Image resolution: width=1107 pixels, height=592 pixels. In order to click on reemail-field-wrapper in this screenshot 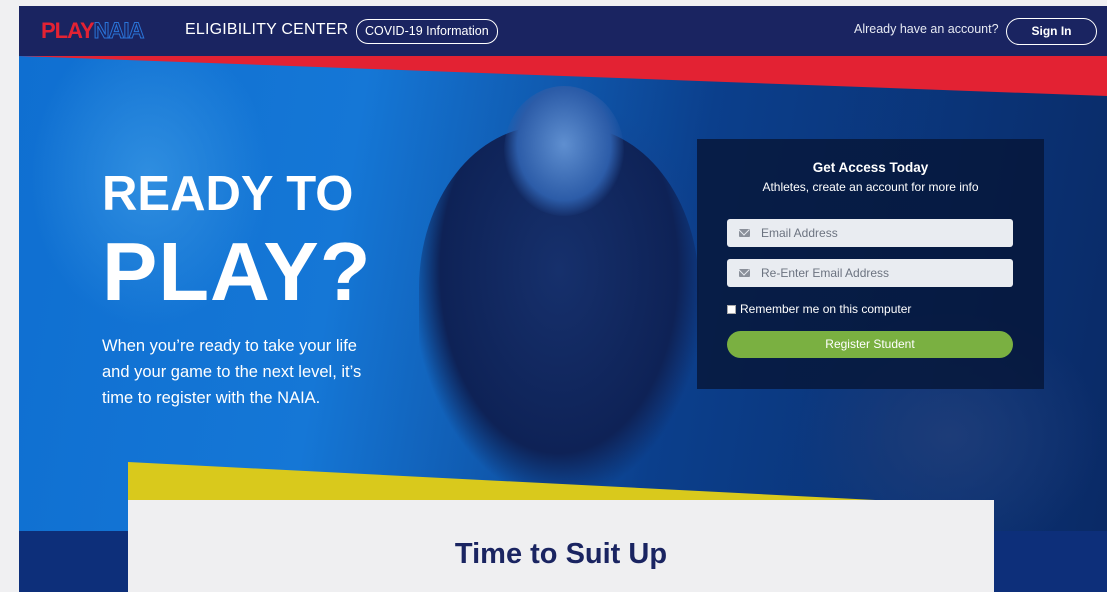, I will do `click(870, 273)`.